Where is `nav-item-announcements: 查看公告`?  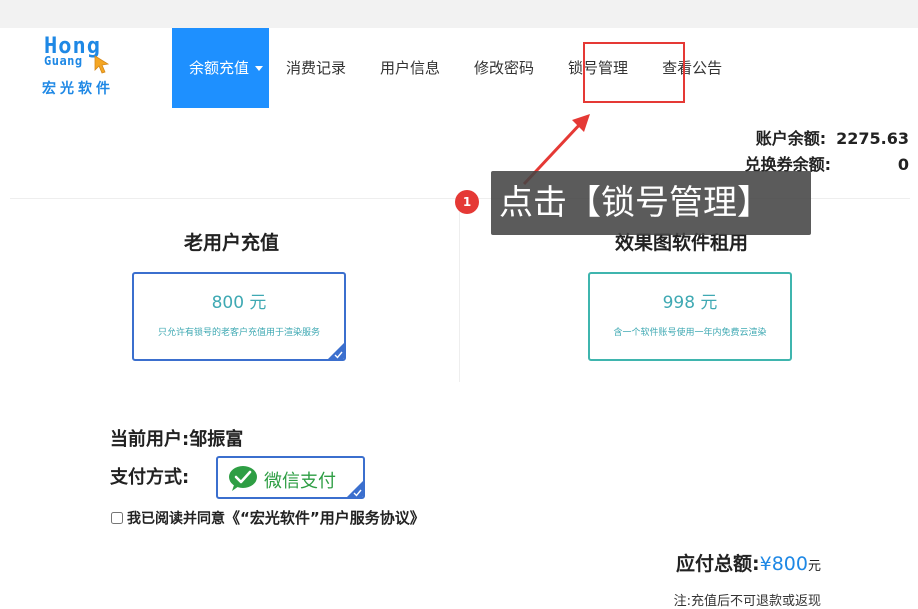 nav-item-announcements: 查看公告 is located at coordinates (692, 68).